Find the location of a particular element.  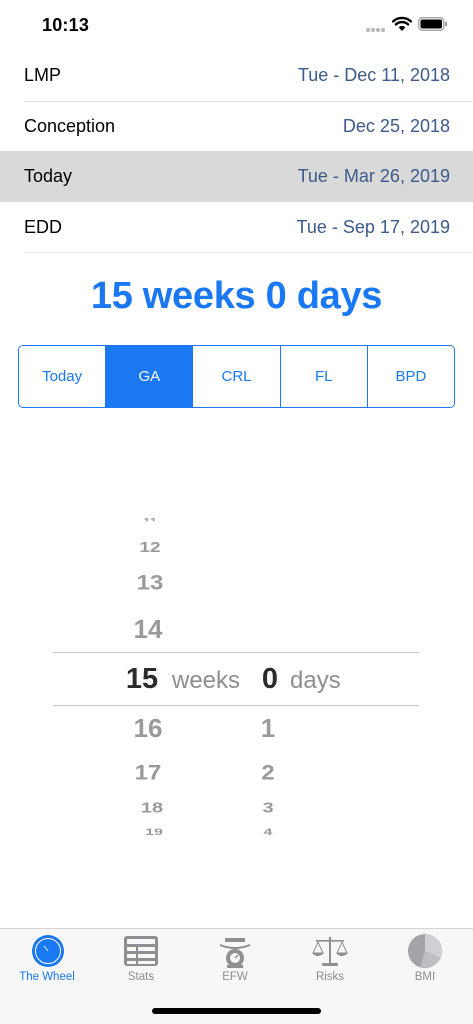

wifi-icon is located at coordinates (402, 23).